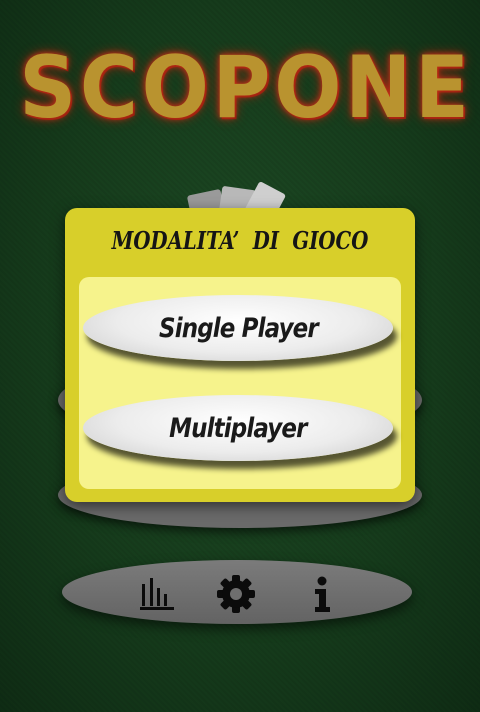  Describe the element at coordinates (246, 88) in the screenshot. I see `game-logo: SCOPONE` at that location.